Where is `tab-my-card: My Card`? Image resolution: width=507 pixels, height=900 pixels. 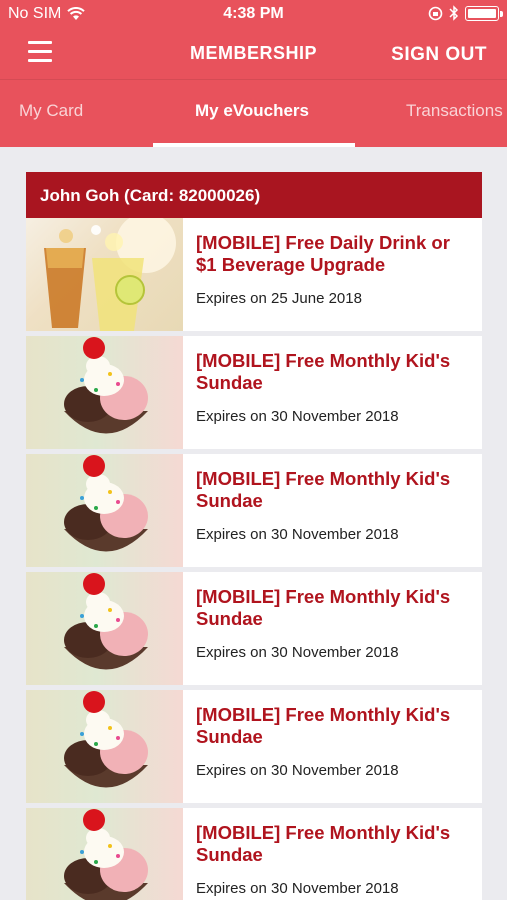
tab-my-card: My Card is located at coordinates (51, 111).